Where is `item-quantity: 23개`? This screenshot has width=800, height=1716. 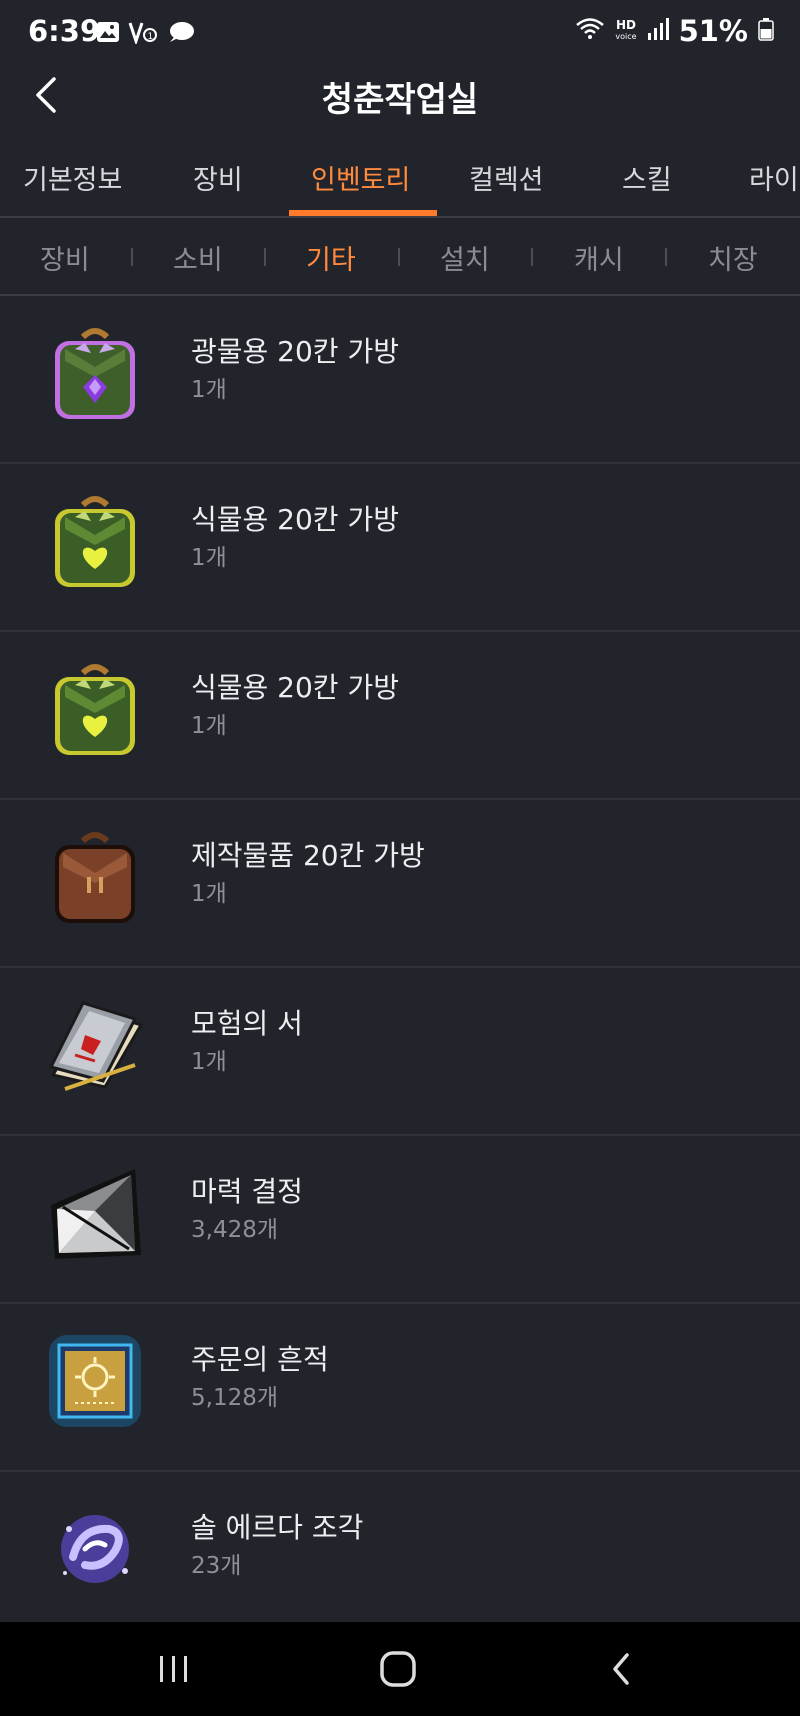 item-quantity: 23개 is located at coordinates (216, 1566).